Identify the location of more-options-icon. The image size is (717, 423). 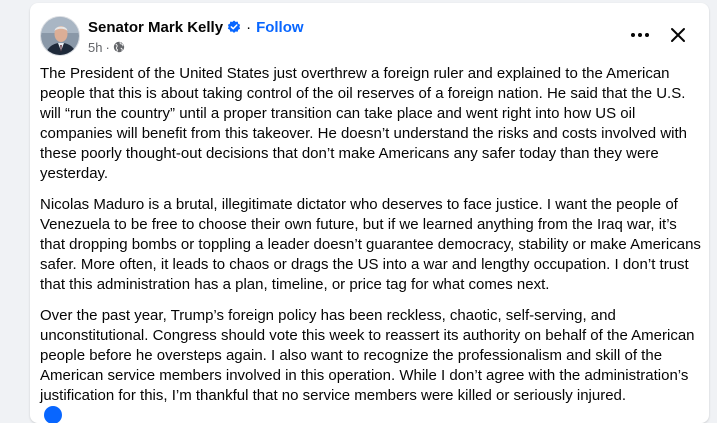
(640, 35).